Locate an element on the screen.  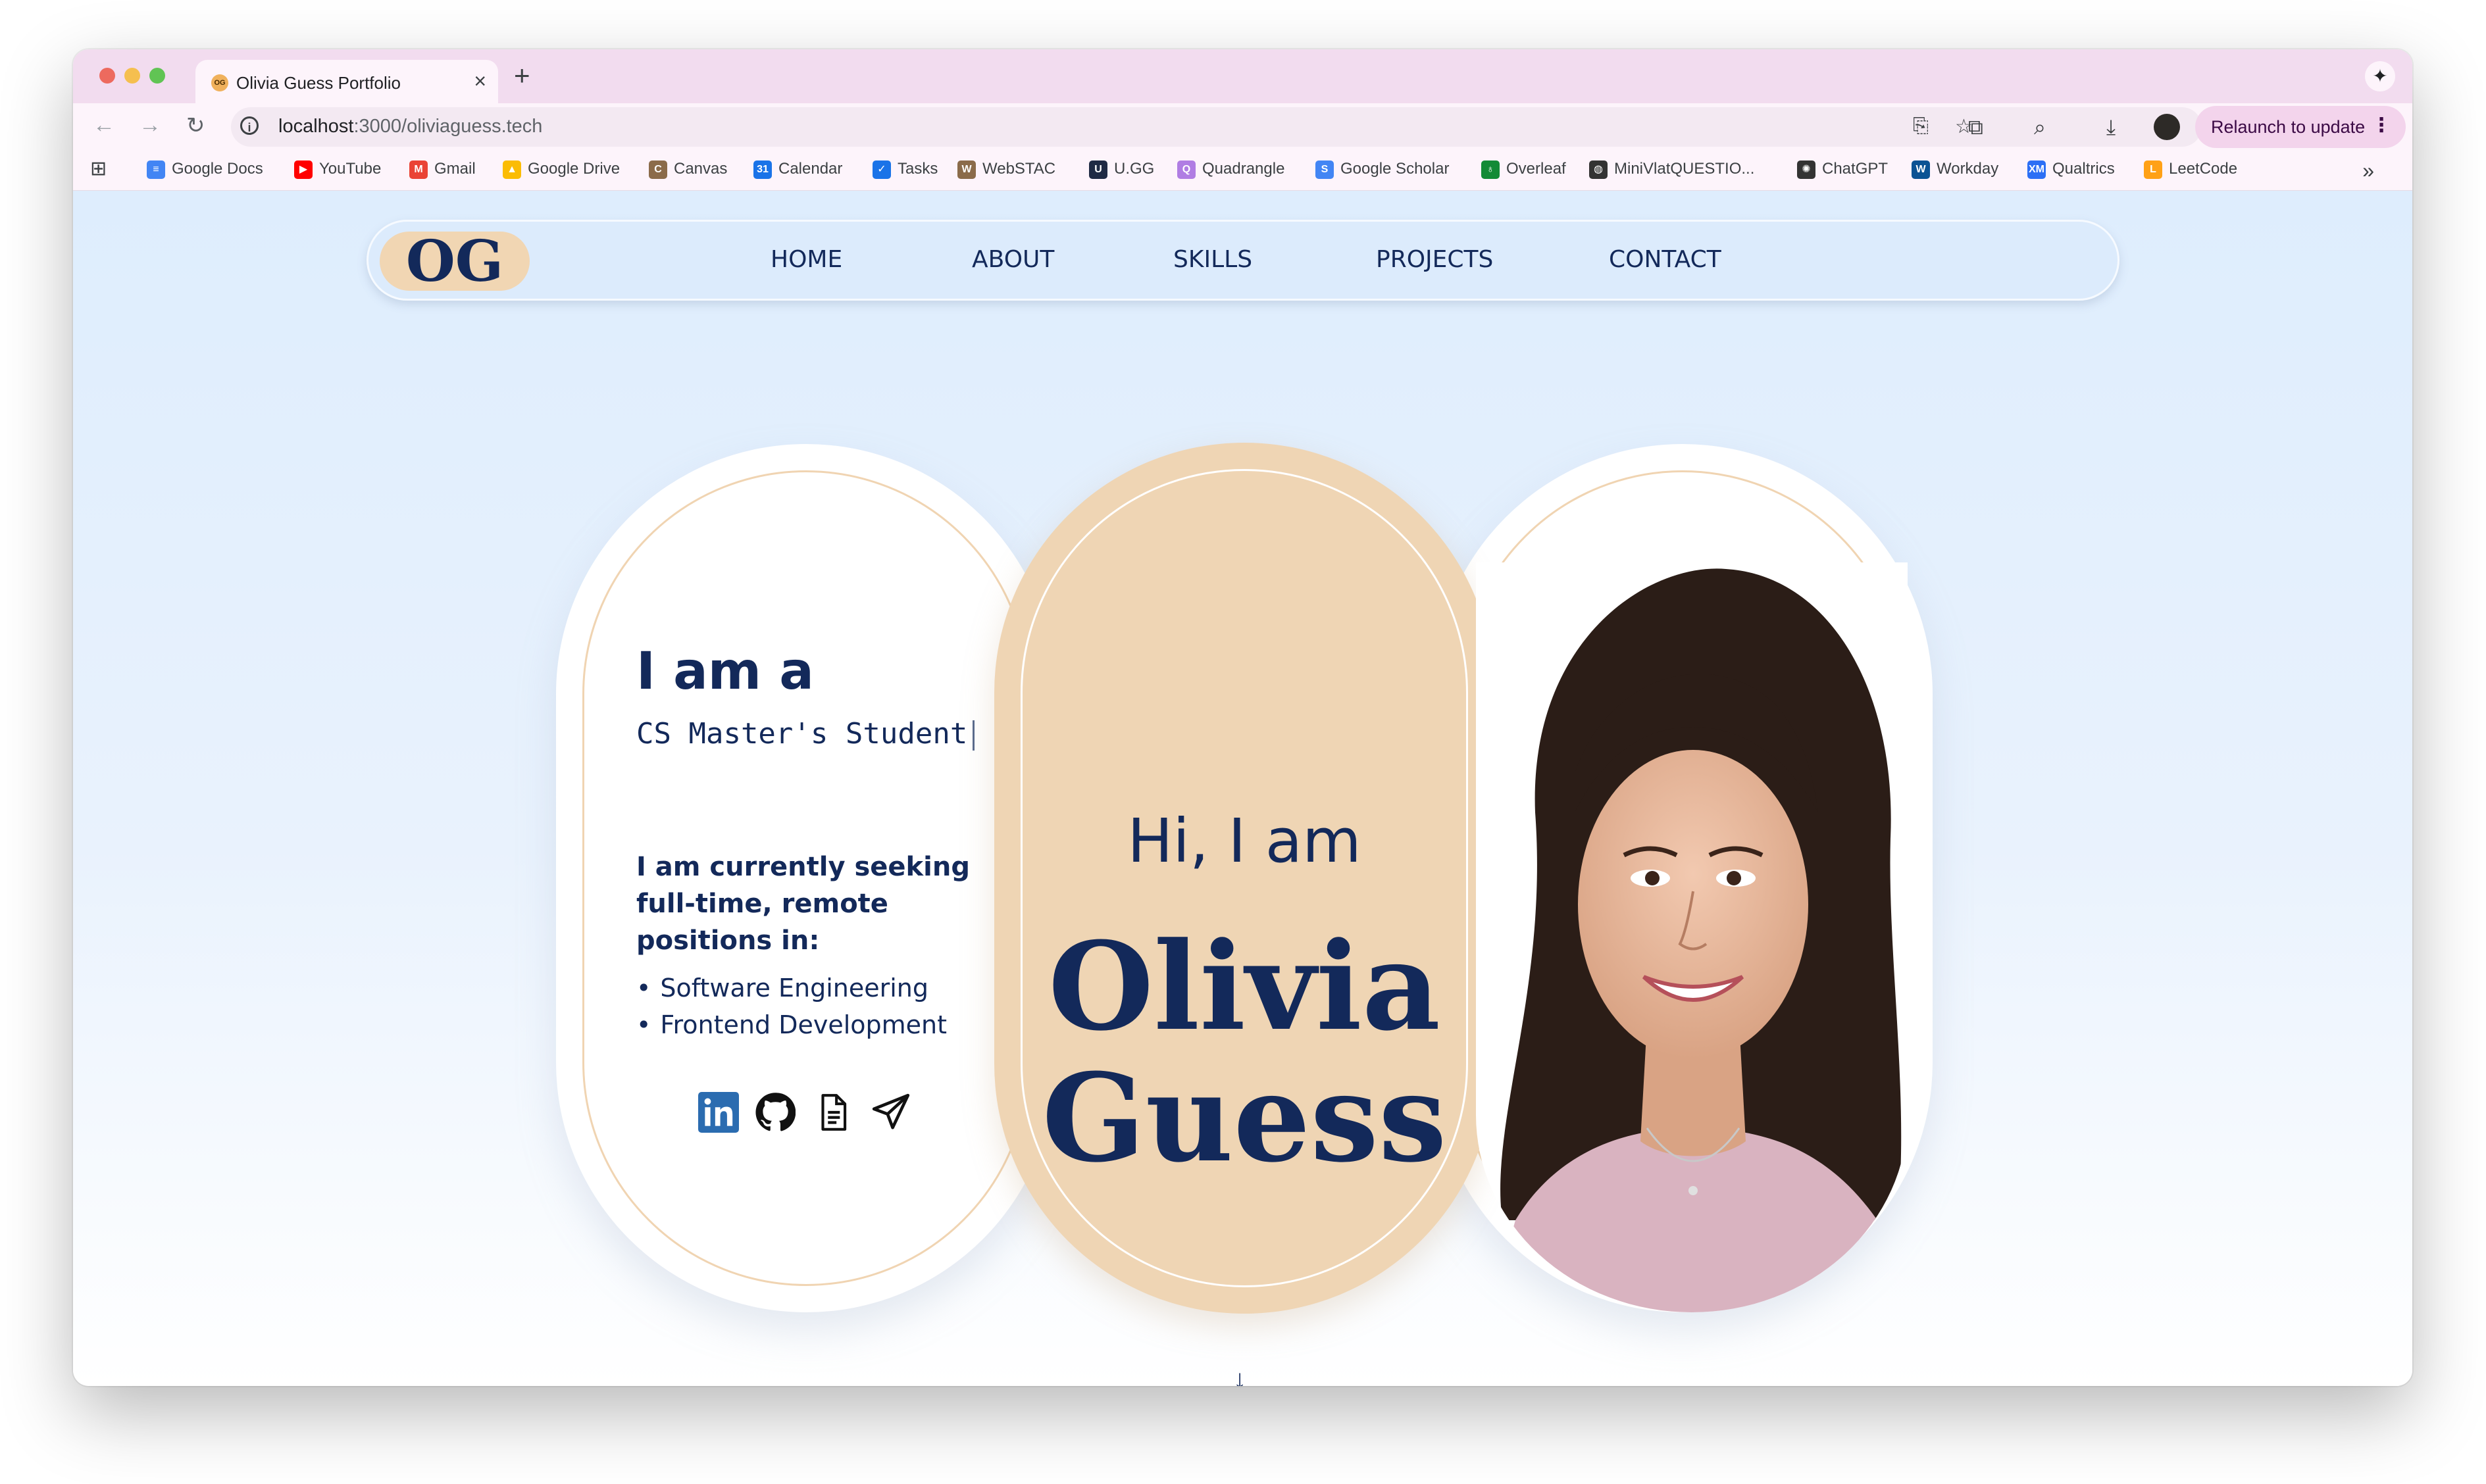
sparkle-icon: ✦ is located at coordinates (2380, 76).